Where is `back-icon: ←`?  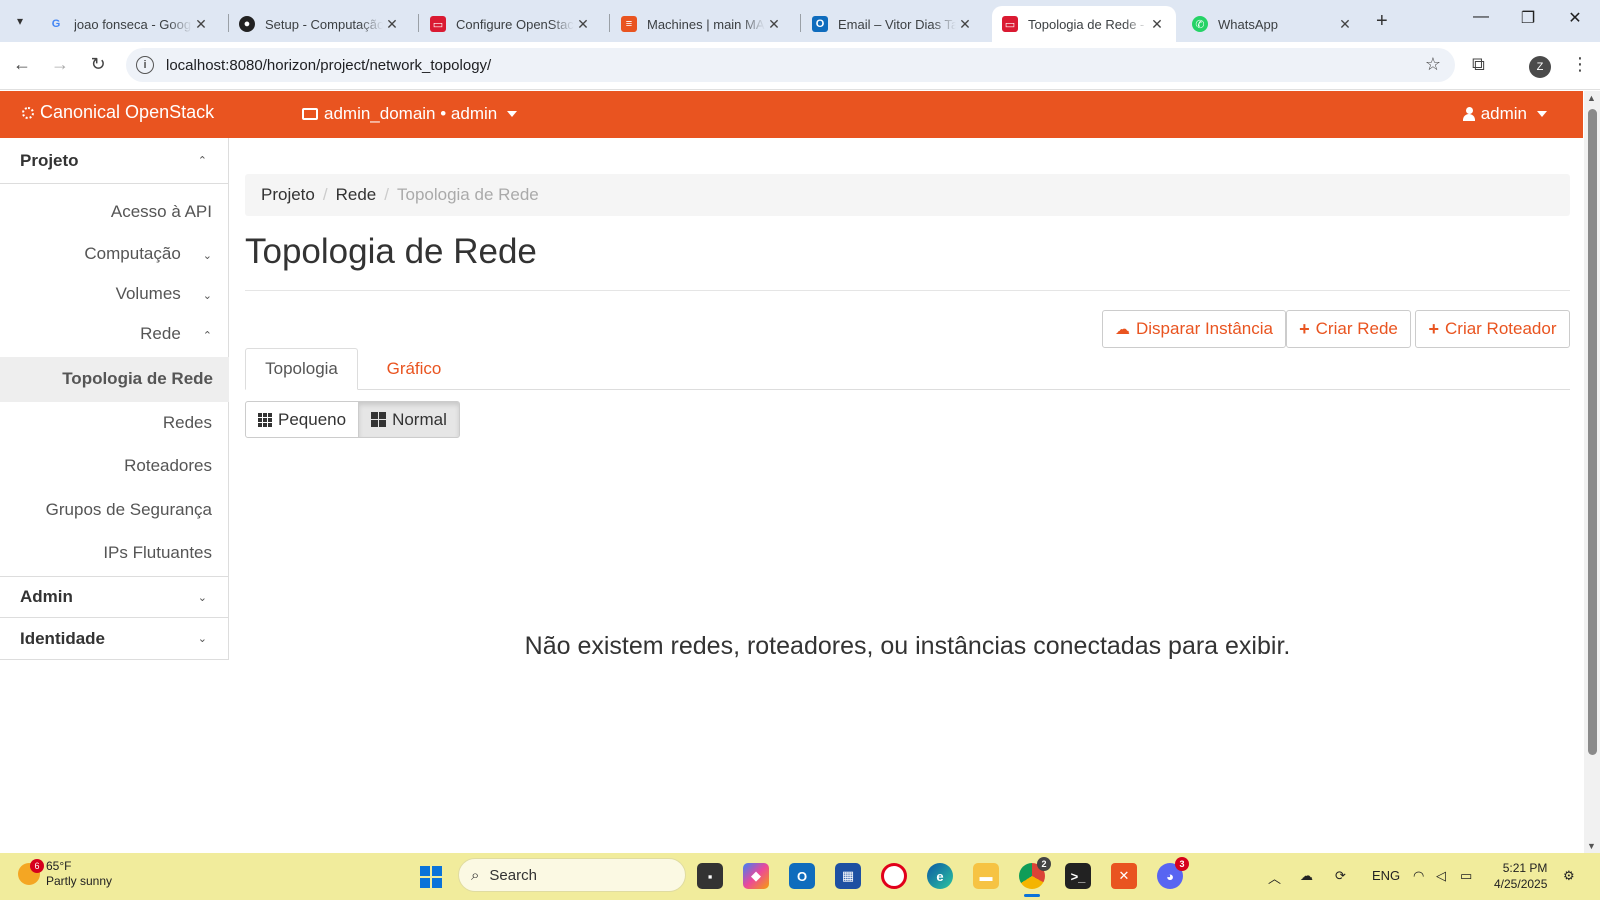 back-icon: ← is located at coordinates (22, 64).